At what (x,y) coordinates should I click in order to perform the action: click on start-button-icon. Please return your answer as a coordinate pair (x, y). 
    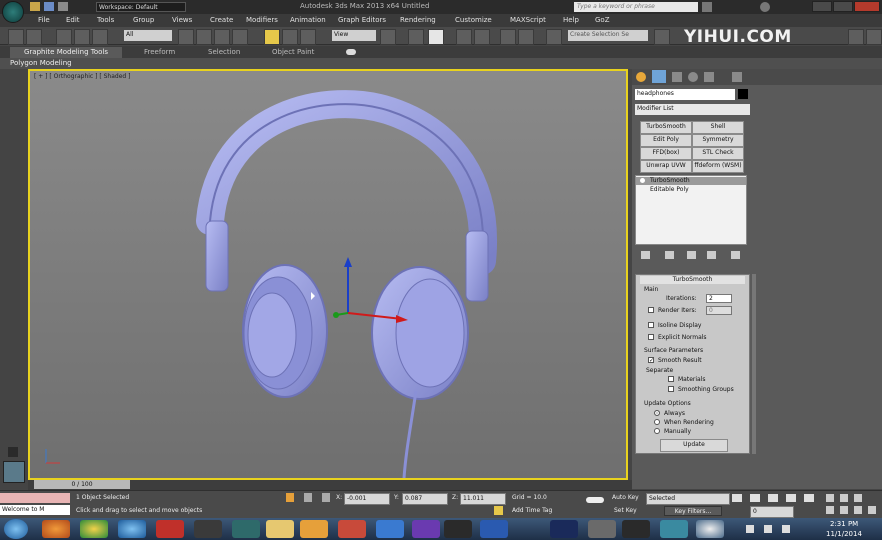
    Looking at the image, I should click on (16, 529).